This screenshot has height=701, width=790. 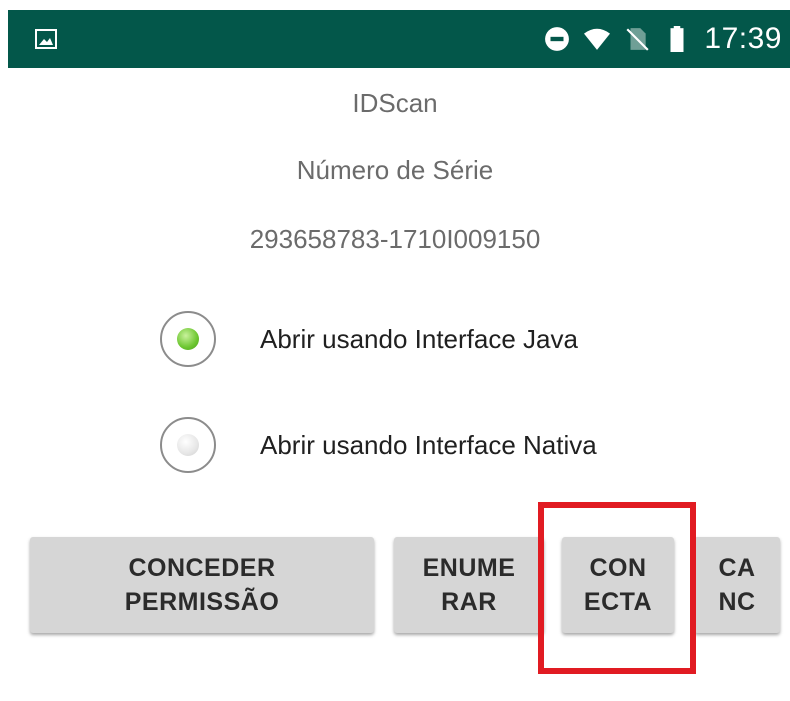 What do you see at coordinates (677, 39) in the screenshot?
I see `battery-icon` at bounding box center [677, 39].